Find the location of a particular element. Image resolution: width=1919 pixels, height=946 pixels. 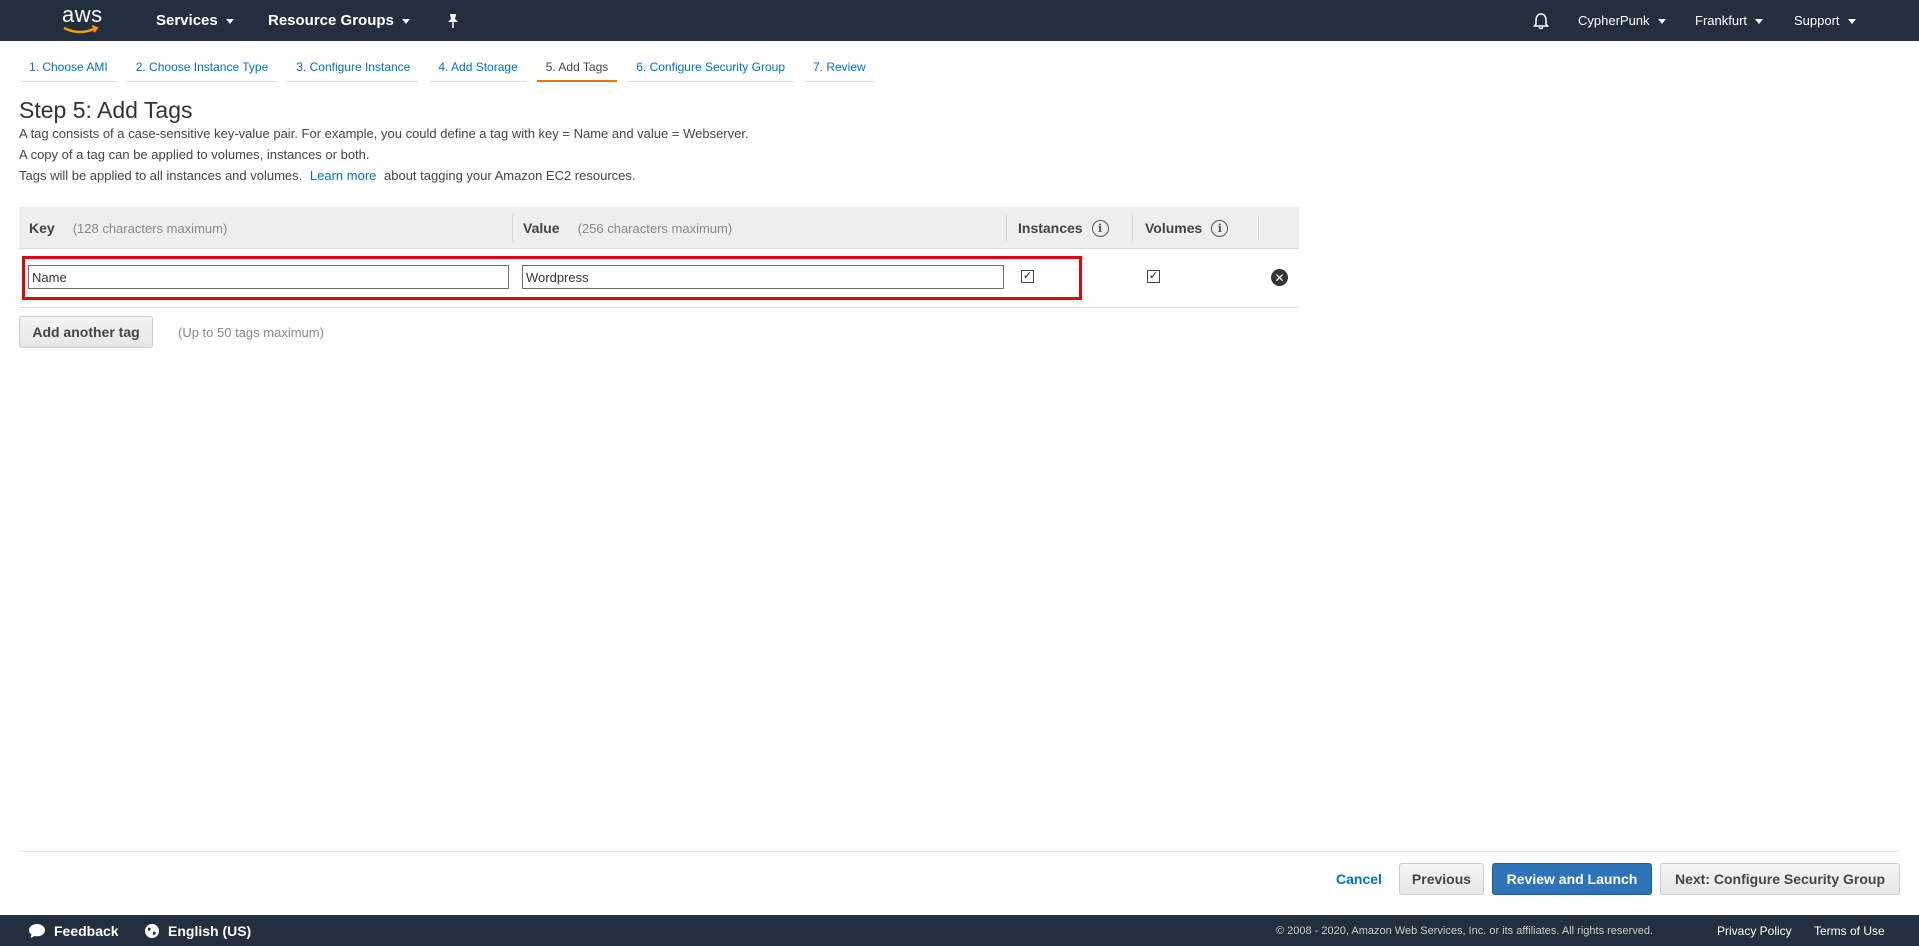

table-row: ✓ ✓ ✕ is located at coordinates (659, 278).